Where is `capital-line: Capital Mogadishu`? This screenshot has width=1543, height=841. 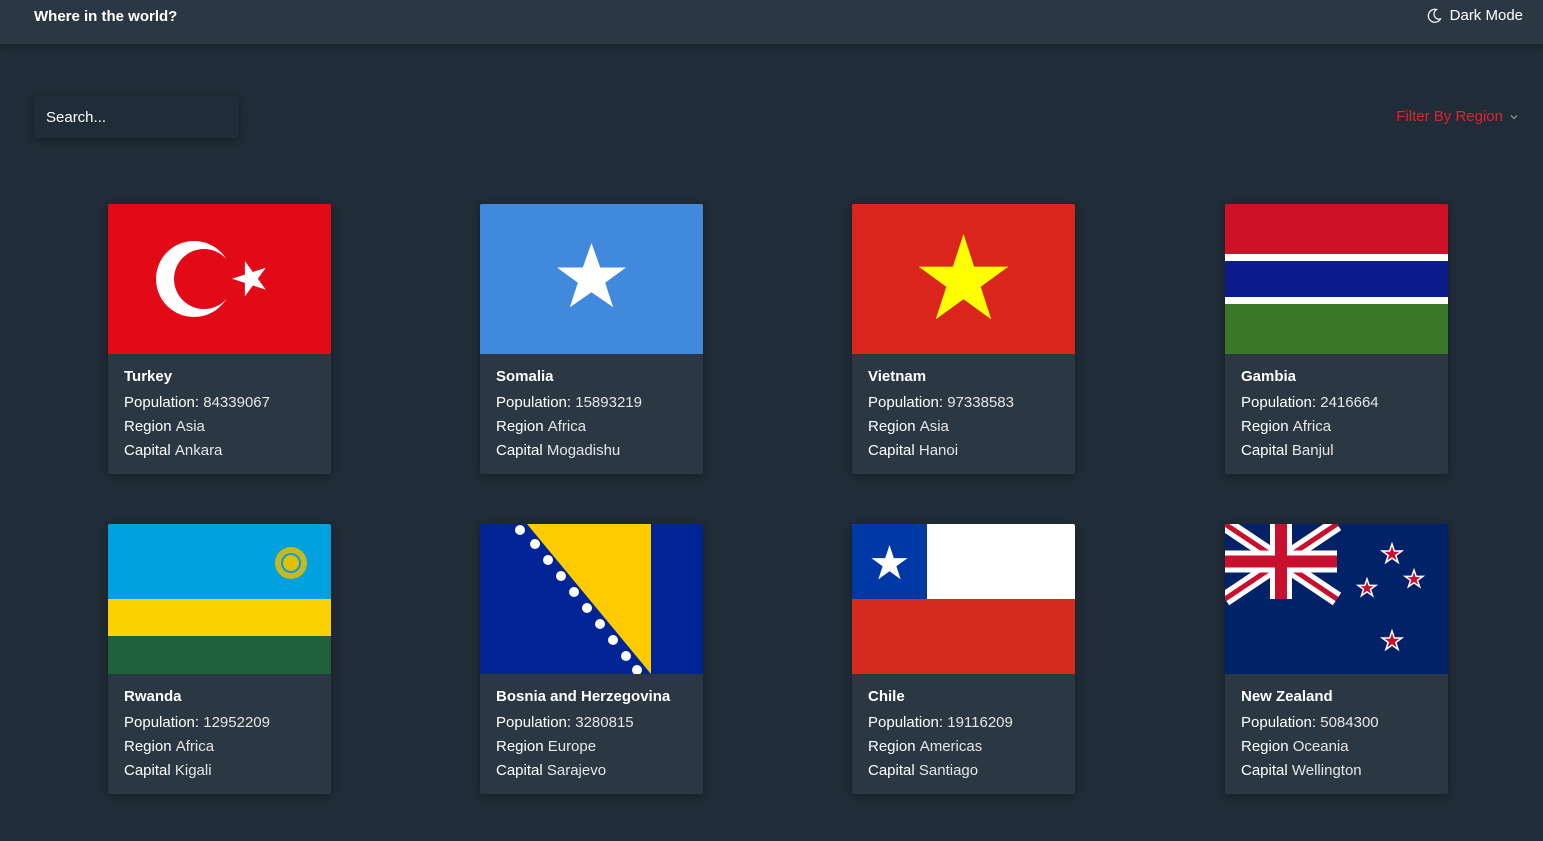
capital-line: Capital Mogadishu is located at coordinates (558, 450).